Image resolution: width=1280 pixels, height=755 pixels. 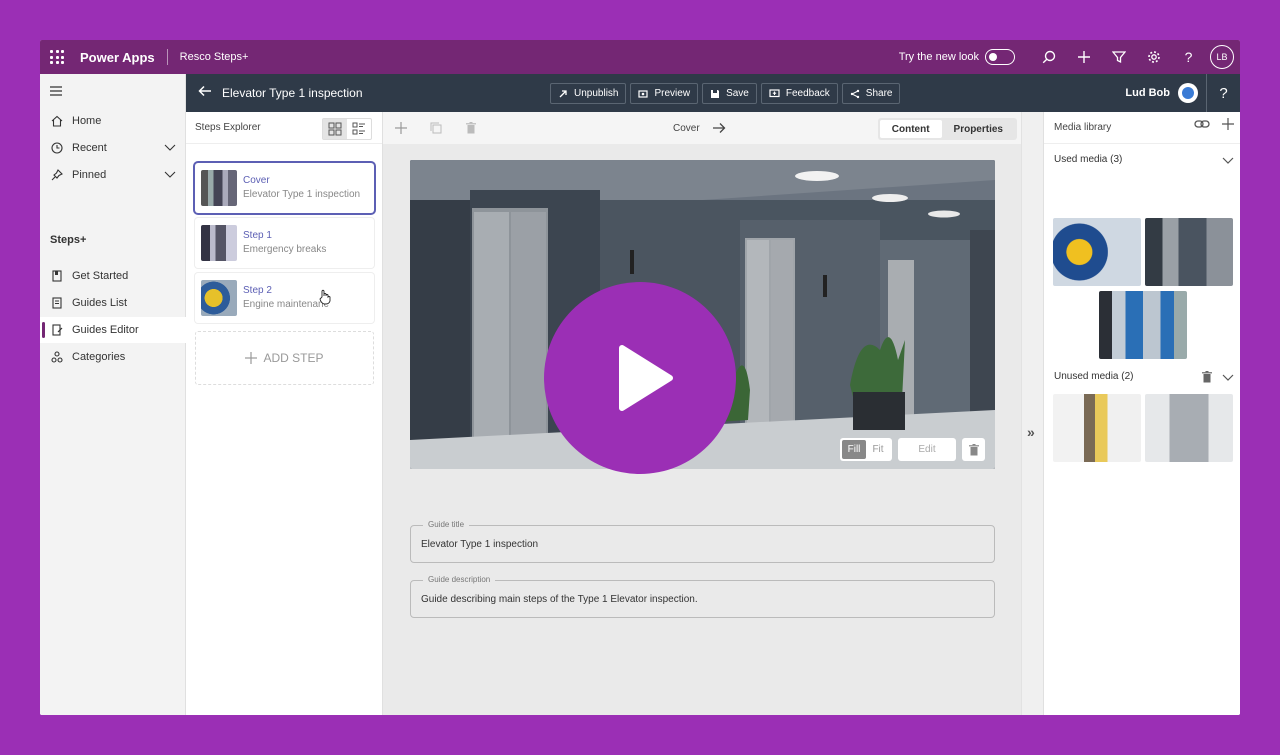 What do you see at coordinates (719, 128) in the screenshot?
I see `arrow-right-icon` at bounding box center [719, 128].